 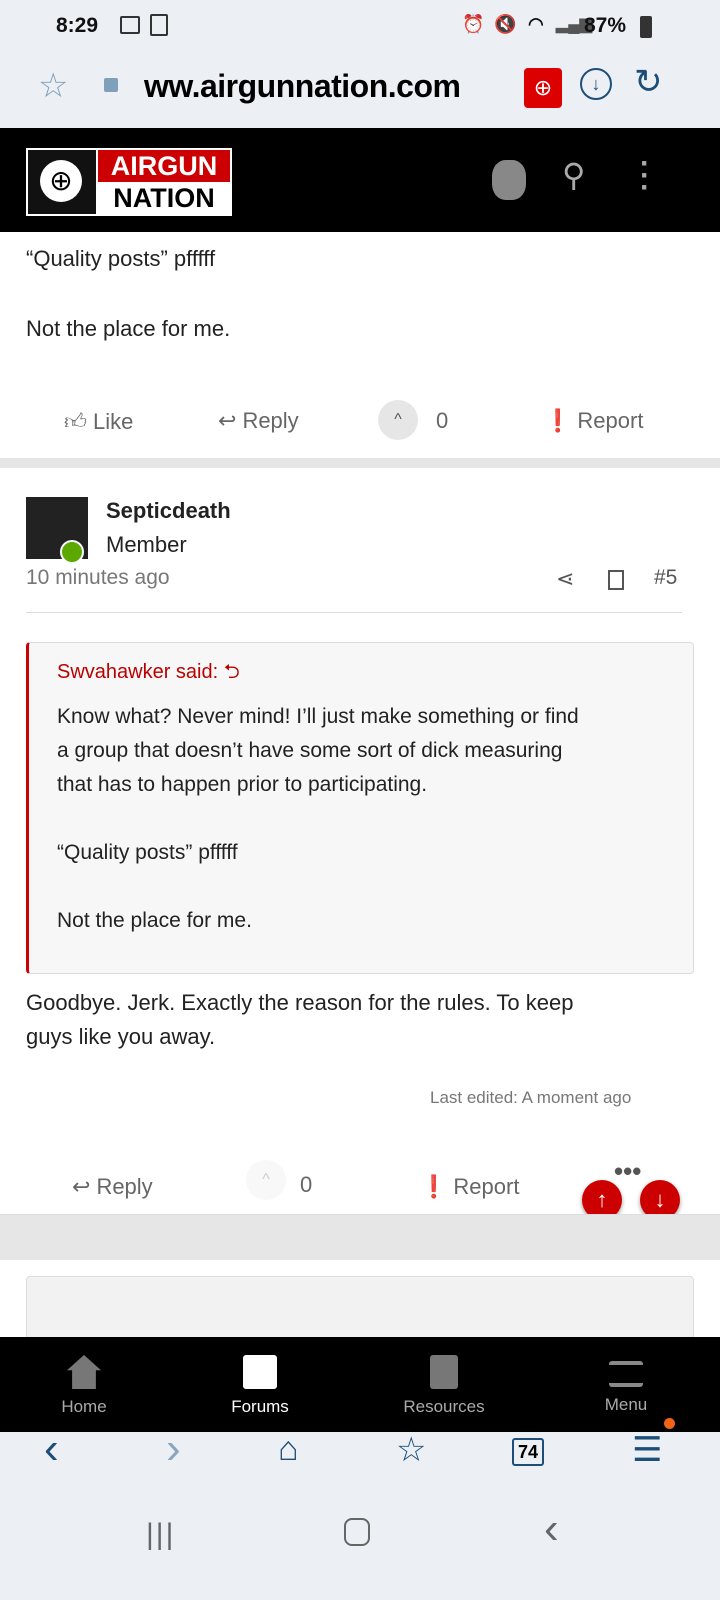 What do you see at coordinates (360, 1509) in the screenshot?
I see `browser-toolbar: ‹ › ⌂ ☆ 74 ☰ ||| ‹` at bounding box center [360, 1509].